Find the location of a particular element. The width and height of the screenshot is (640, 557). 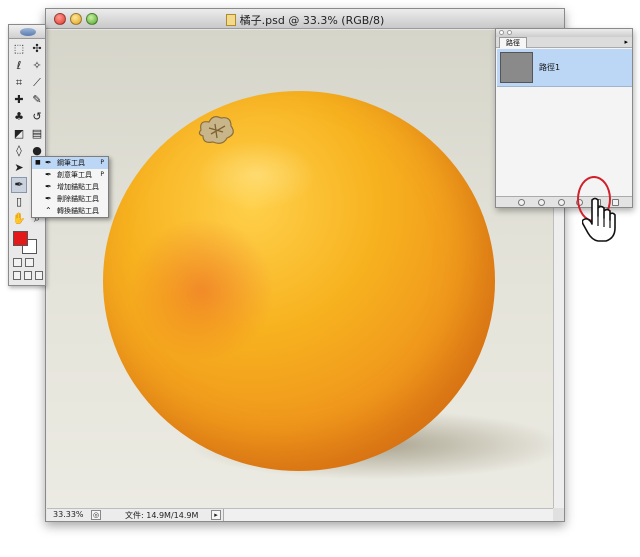

path-selection-tool-icon: ➤ is located at coordinates (19, 168).